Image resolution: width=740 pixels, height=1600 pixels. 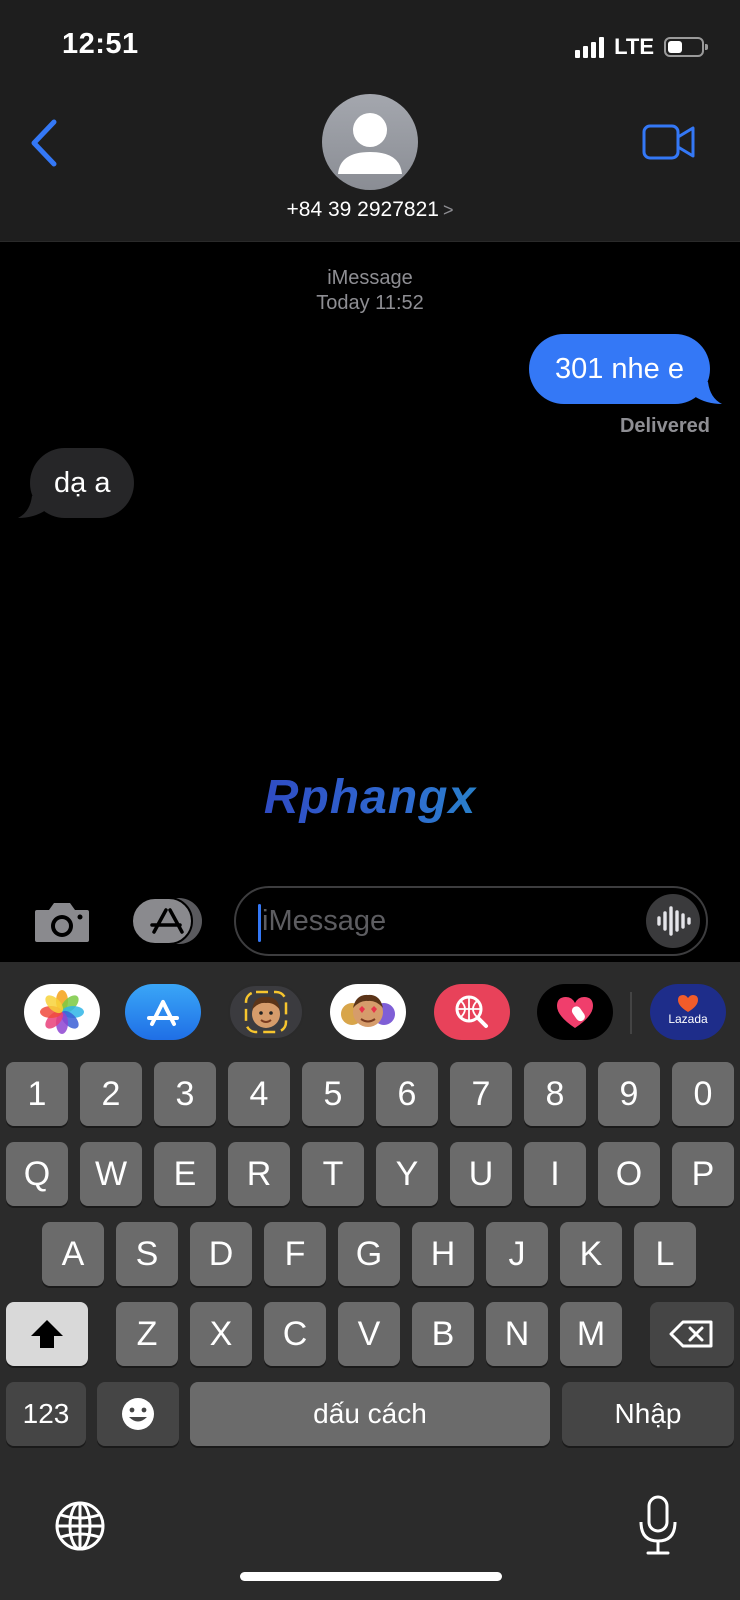 I want to click on key-3: 3, so click(x=185, y=1094).